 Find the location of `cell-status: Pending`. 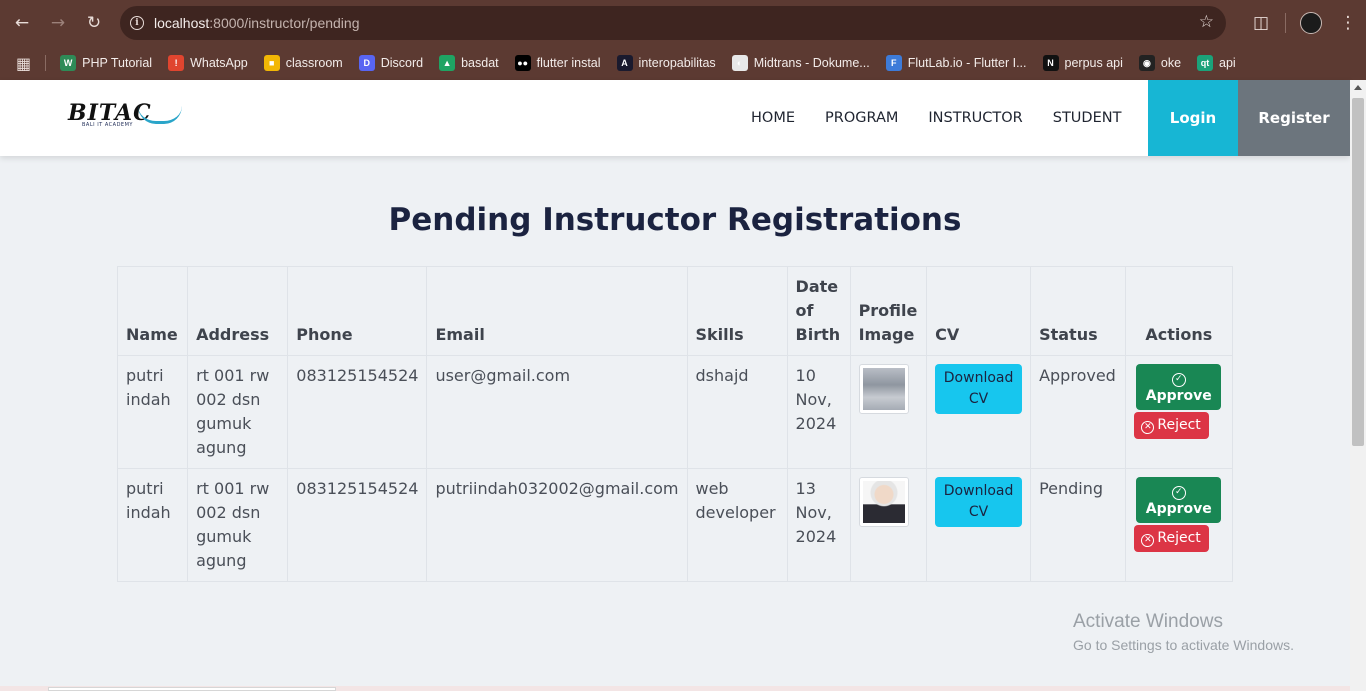

cell-status: Pending is located at coordinates (1078, 525).